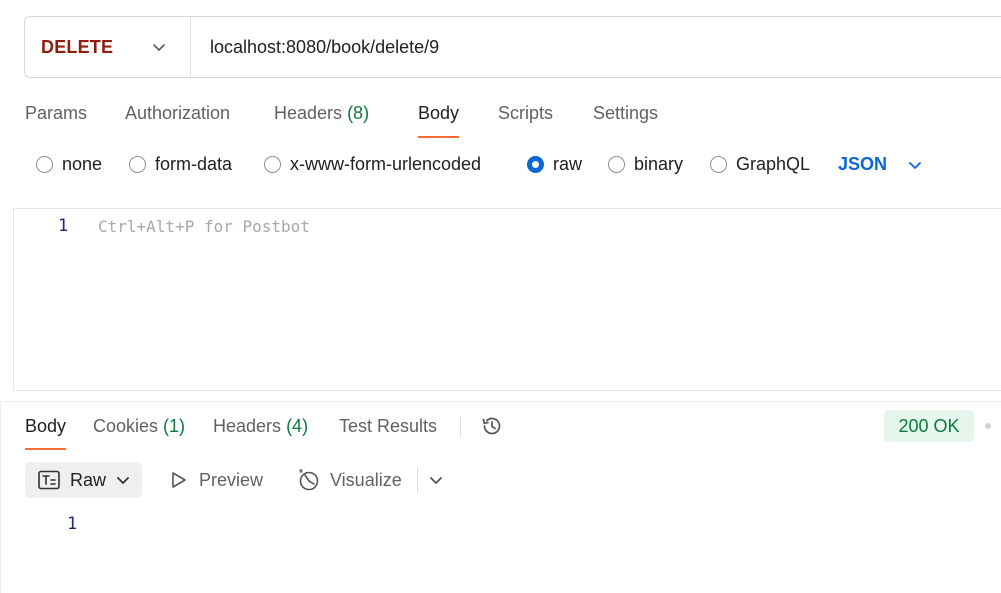  What do you see at coordinates (180, 164) in the screenshot?
I see `radio-form-data: form-data` at bounding box center [180, 164].